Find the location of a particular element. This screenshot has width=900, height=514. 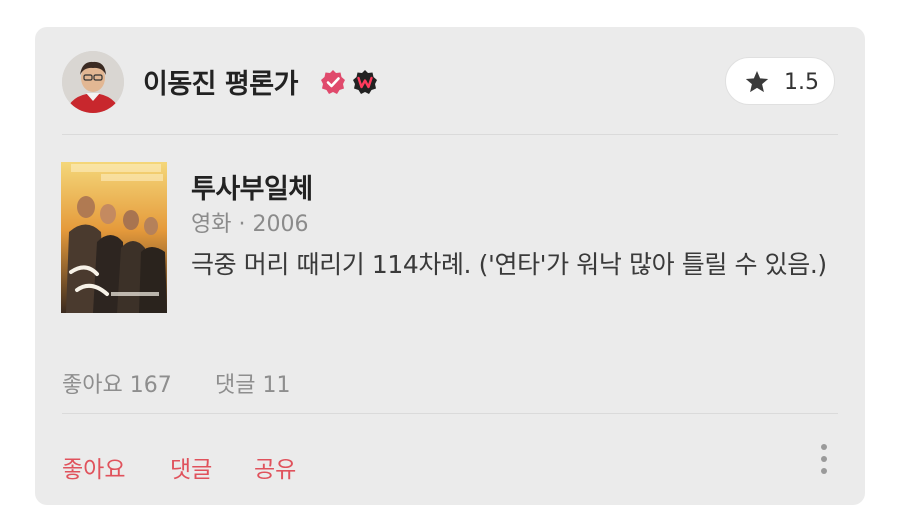

comment-button: 댓글 is located at coordinates (191, 467).